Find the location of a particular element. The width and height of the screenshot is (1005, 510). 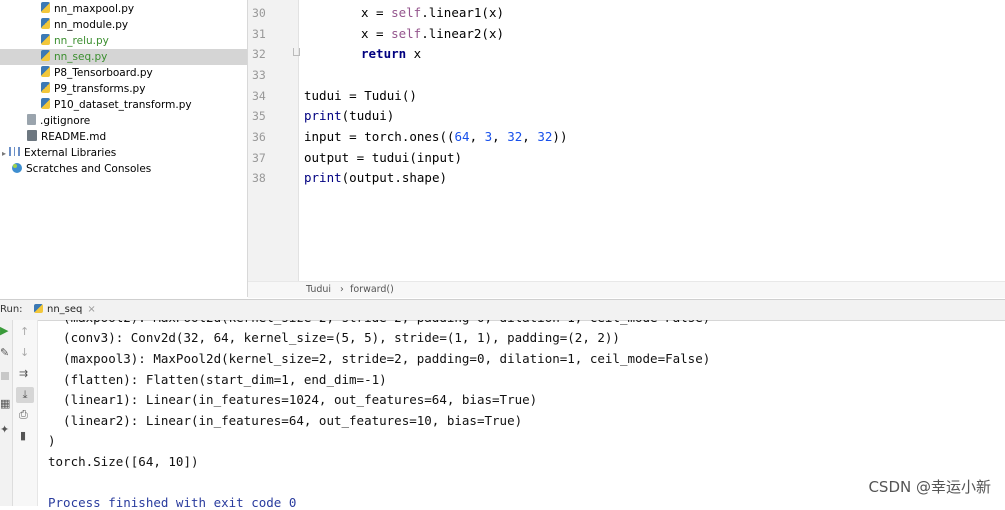

code-text: x is located at coordinates (414, 53).